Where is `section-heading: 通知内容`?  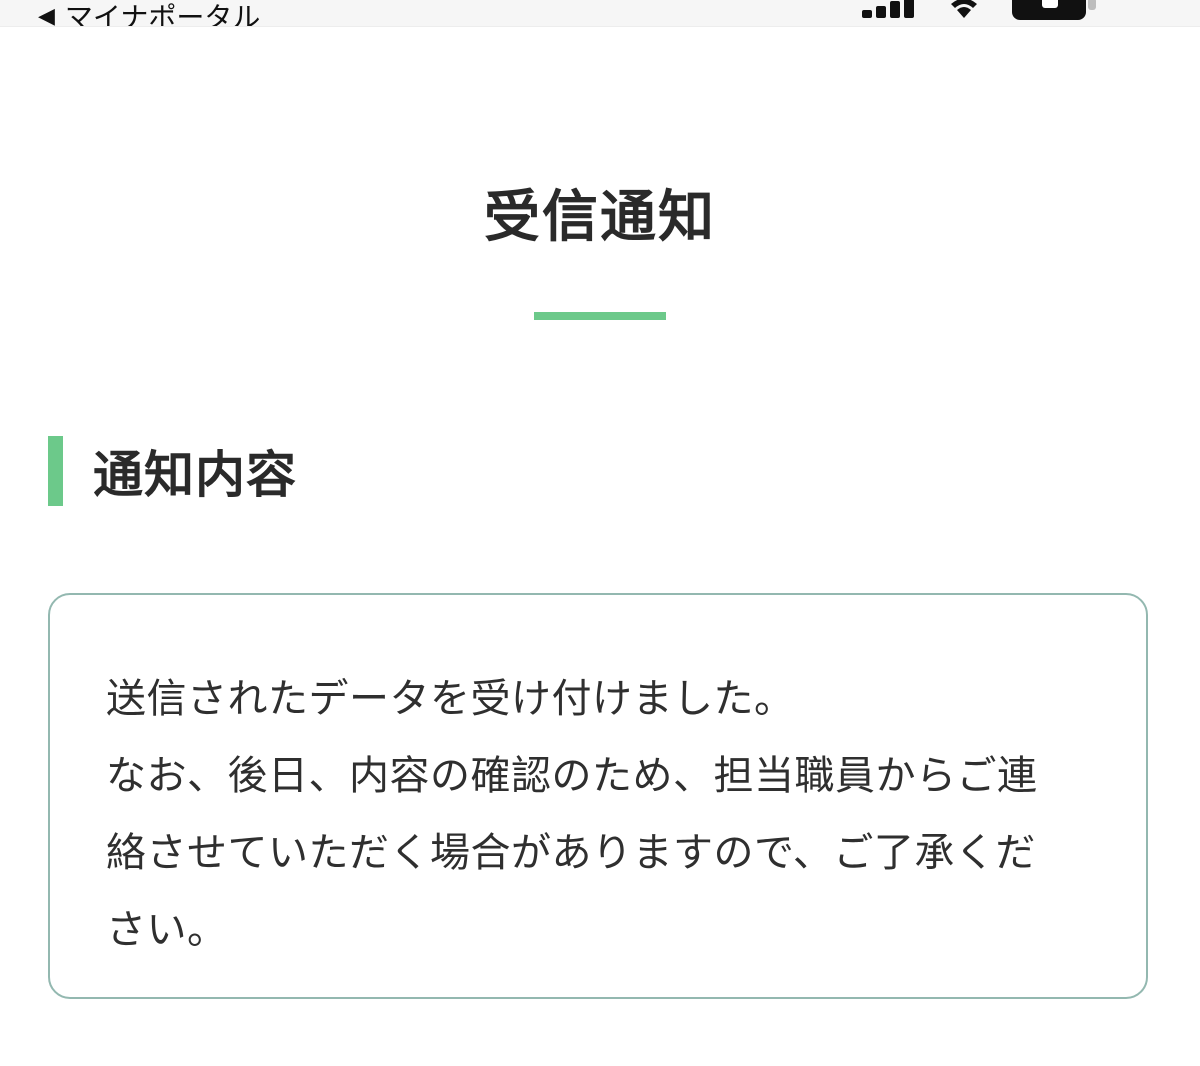
section-heading: 通知内容 is located at coordinates (172, 471).